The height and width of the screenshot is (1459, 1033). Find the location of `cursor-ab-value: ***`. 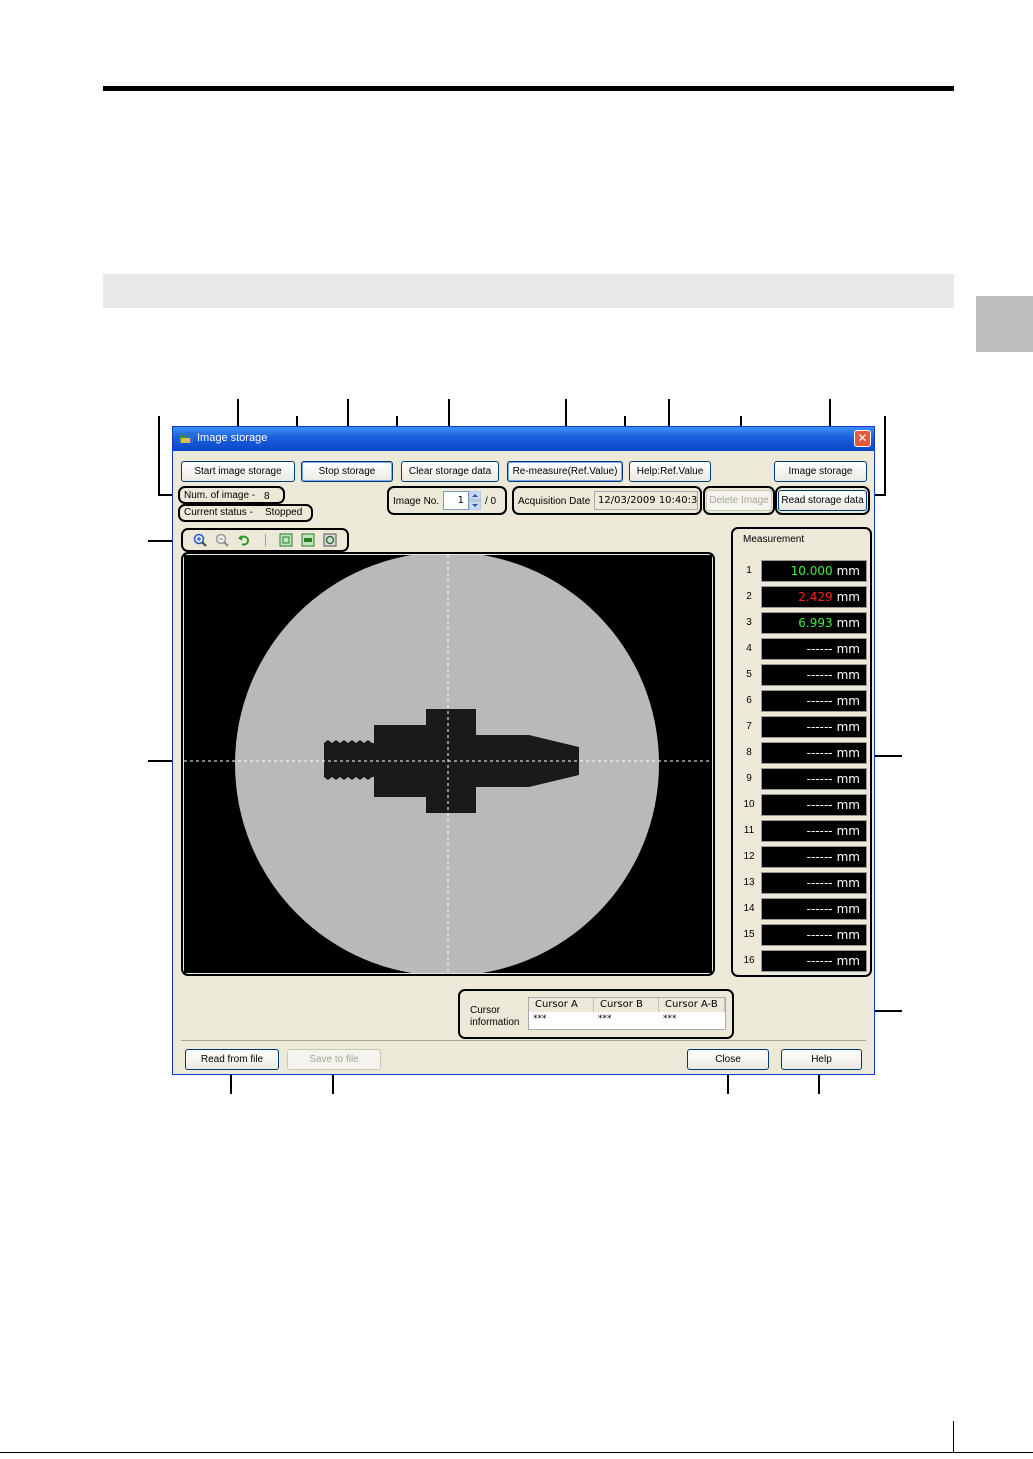

cursor-ab-value: *** is located at coordinates (670, 1019).